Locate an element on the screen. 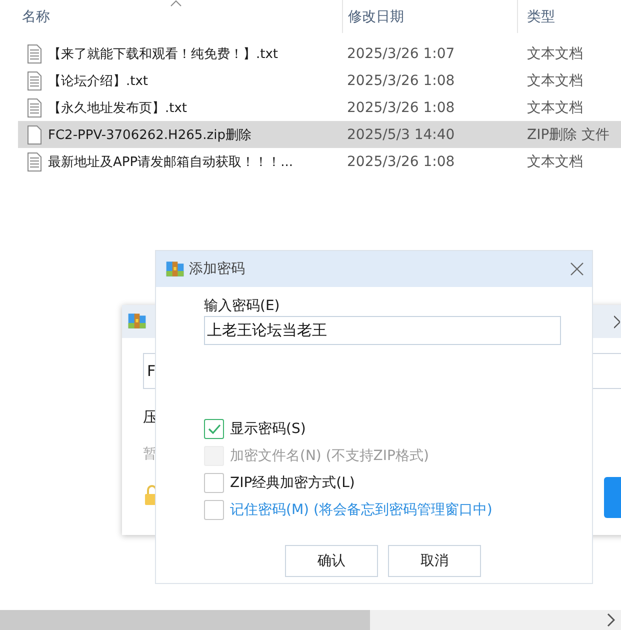 The height and width of the screenshot is (630, 621). dialog-button: 取消 is located at coordinates (434, 561).